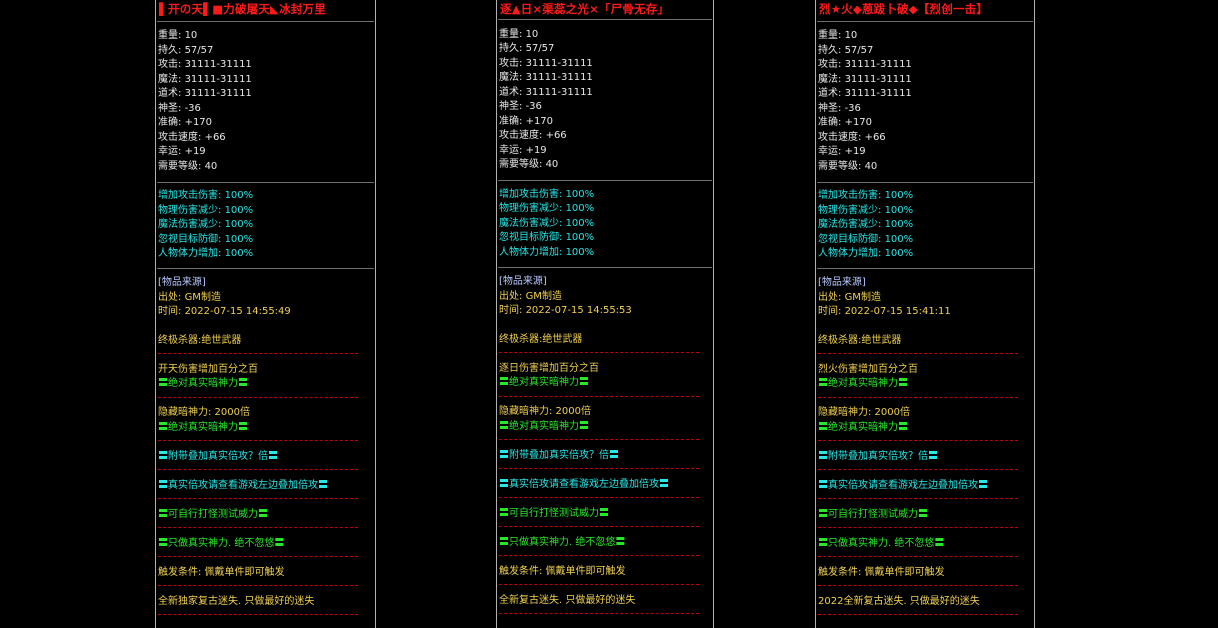 This screenshot has height=628, width=1218. What do you see at coordinates (236, 601) in the screenshot?
I see `desc-slogan: 全新独家复古迷失. 只做最好的迷失` at bounding box center [236, 601].